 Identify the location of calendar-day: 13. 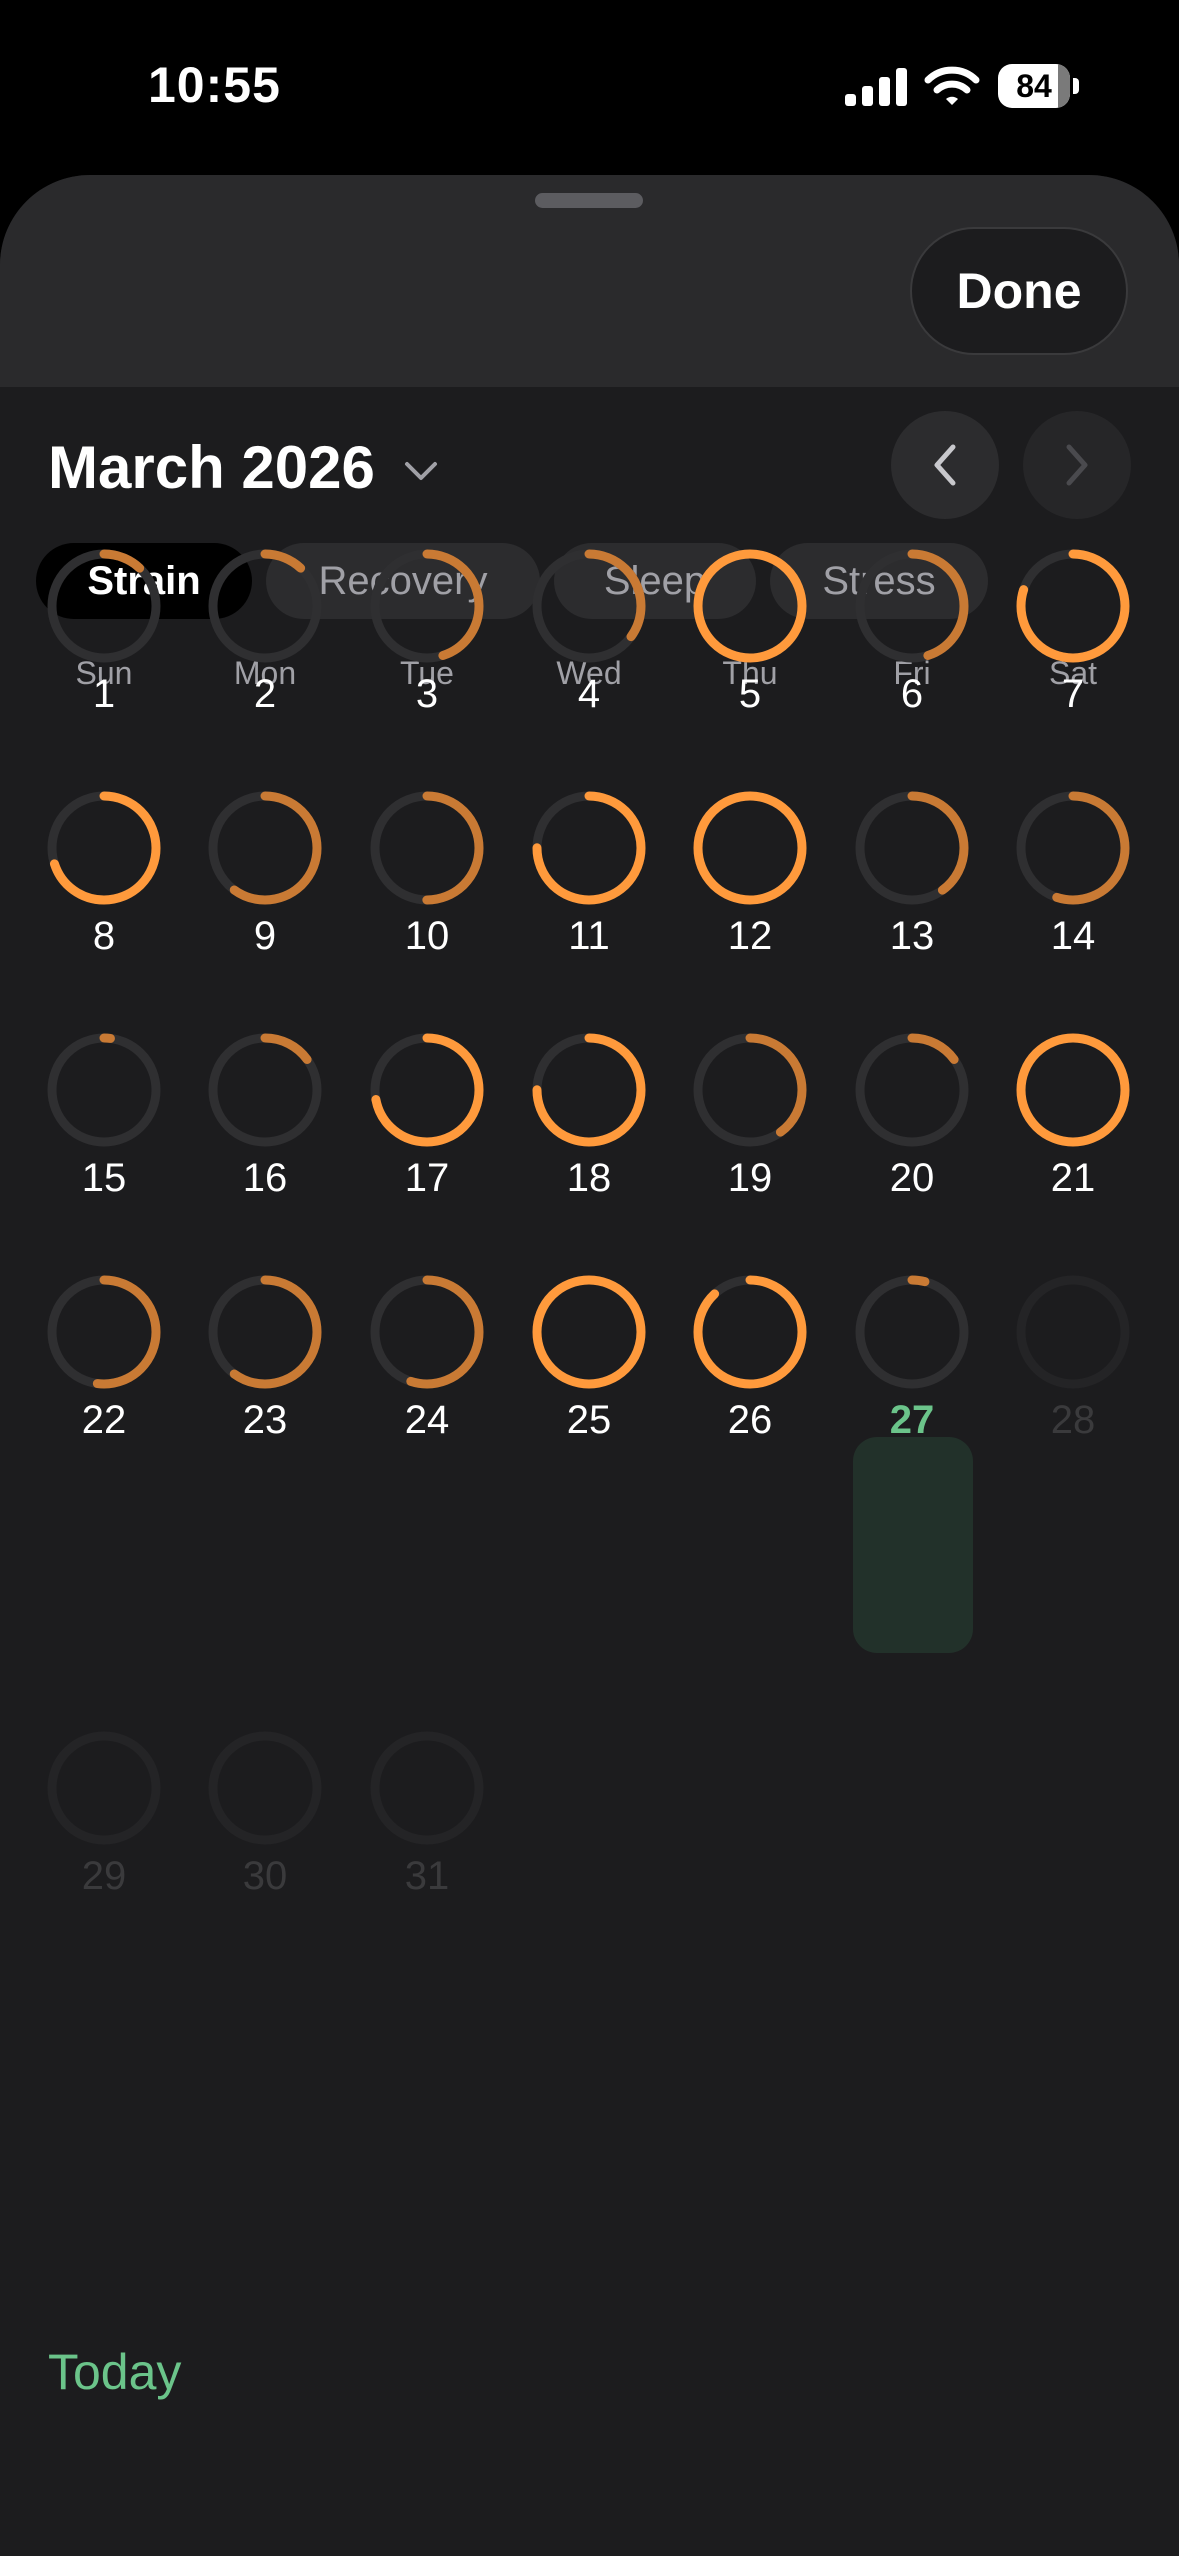
(912, 878).